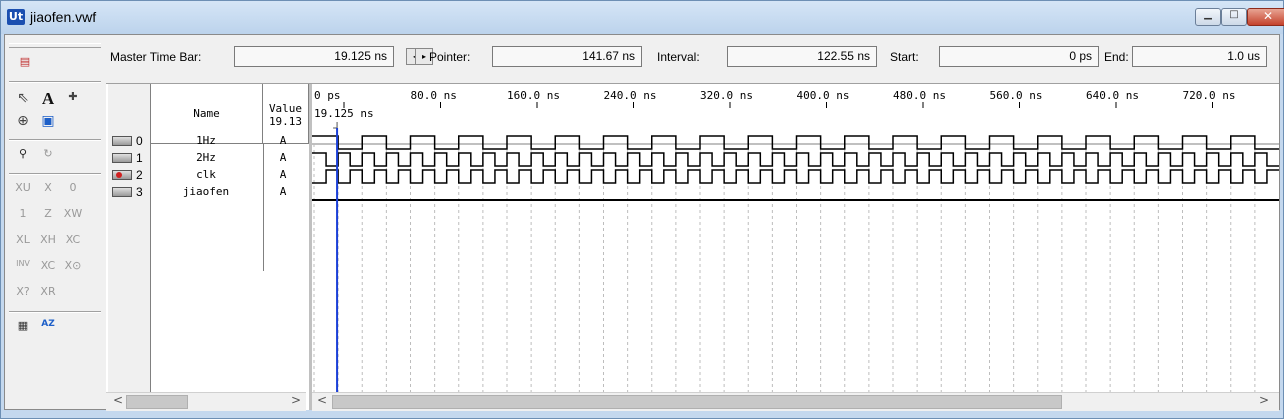 This screenshot has width=1284, height=419. What do you see at coordinates (55, 45) in the screenshot?
I see `toolbox-grip` at bounding box center [55, 45].